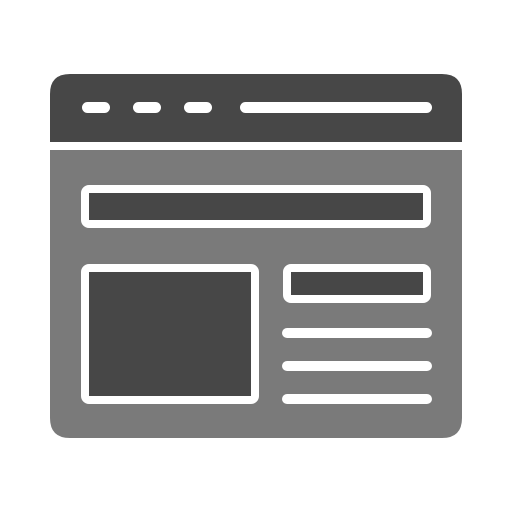  Describe the element at coordinates (357, 283) in the screenshot. I see `heading-block` at that location.